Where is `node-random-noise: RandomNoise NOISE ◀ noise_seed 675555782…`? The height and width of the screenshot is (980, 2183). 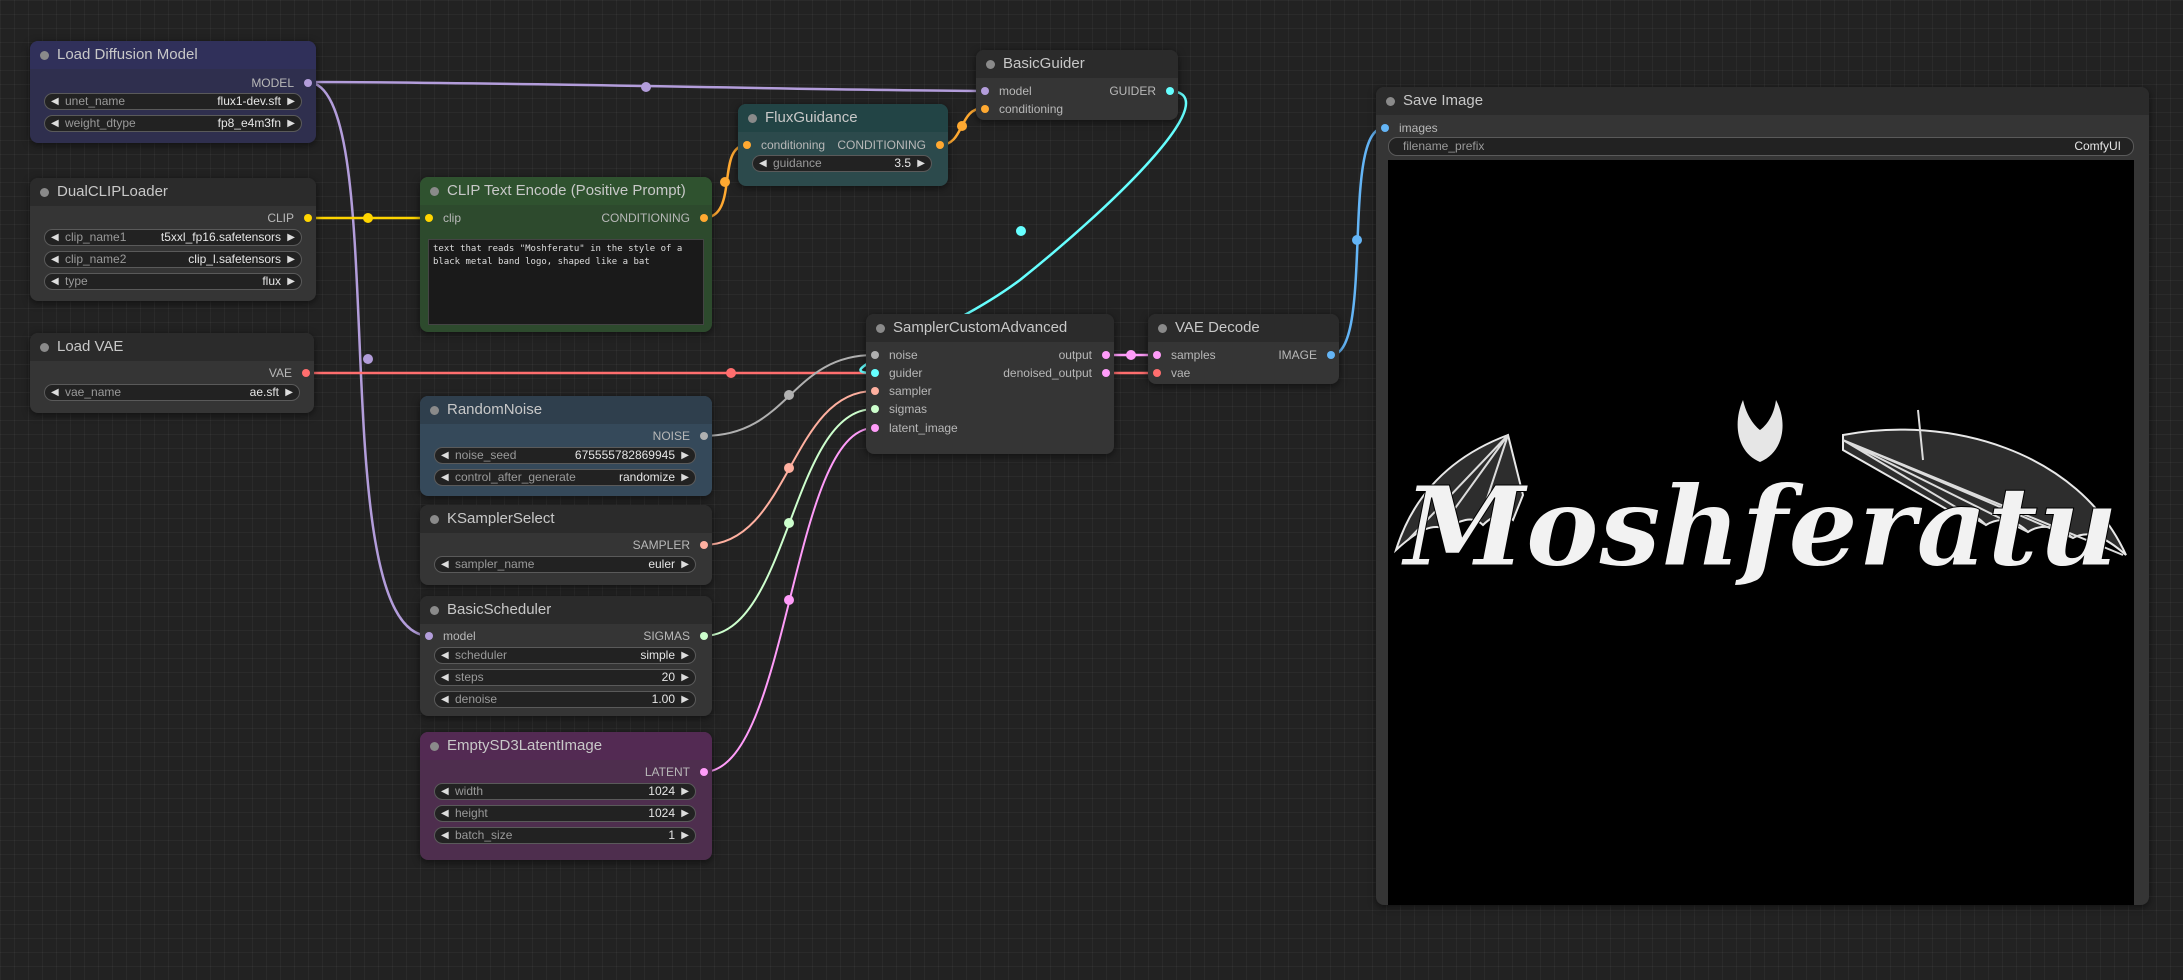 node-random-noise: RandomNoise NOISE ◀ noise_seed 675555782… is located at coordinates (566, 446).